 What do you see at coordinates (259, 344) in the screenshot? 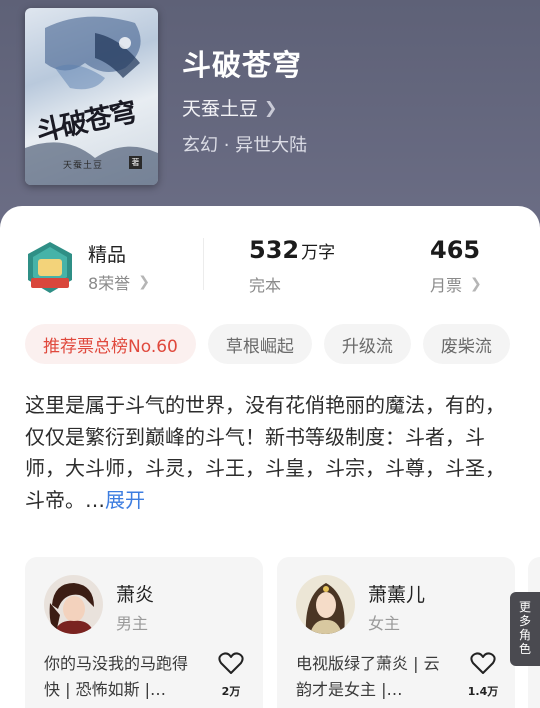
I see `tag-item: 草根崛起` at bounding box center [259, 344].